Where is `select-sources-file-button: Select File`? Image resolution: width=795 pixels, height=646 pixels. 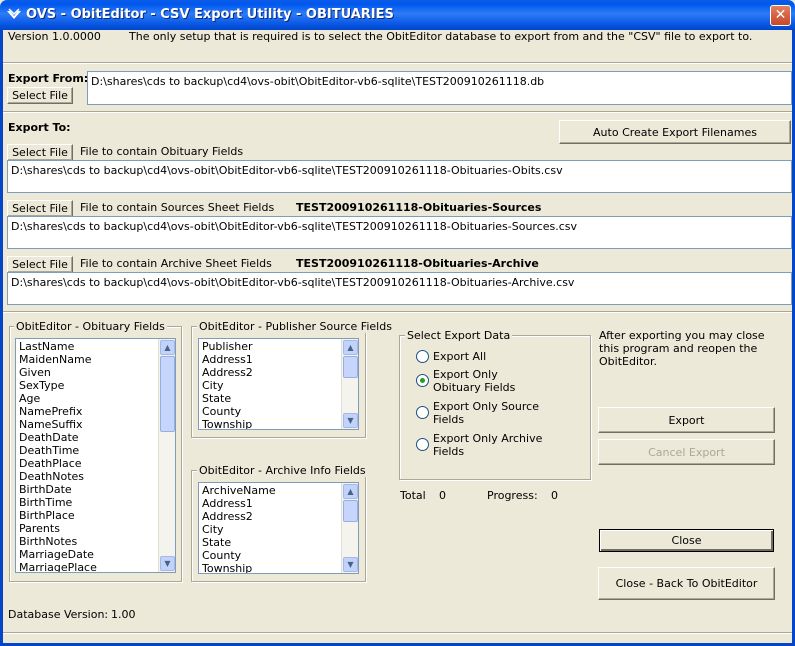
select-sources-file-button: Select File is located at coordinates (40, 208).